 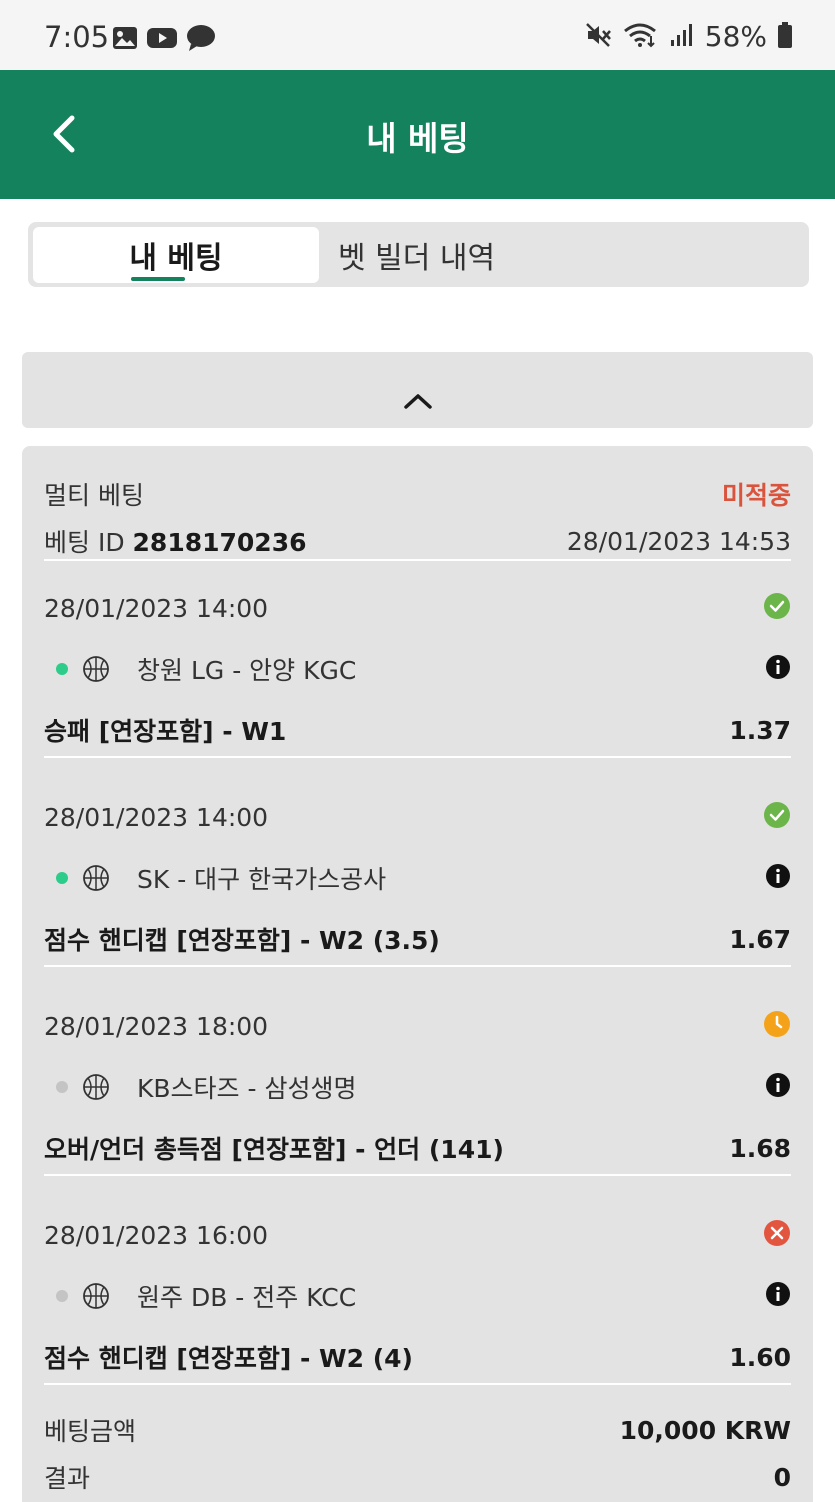 What do you see at coordinates (760, 730) in the screenshot?
I see `odds-value: 1.37` at bounding box center [760, 730].